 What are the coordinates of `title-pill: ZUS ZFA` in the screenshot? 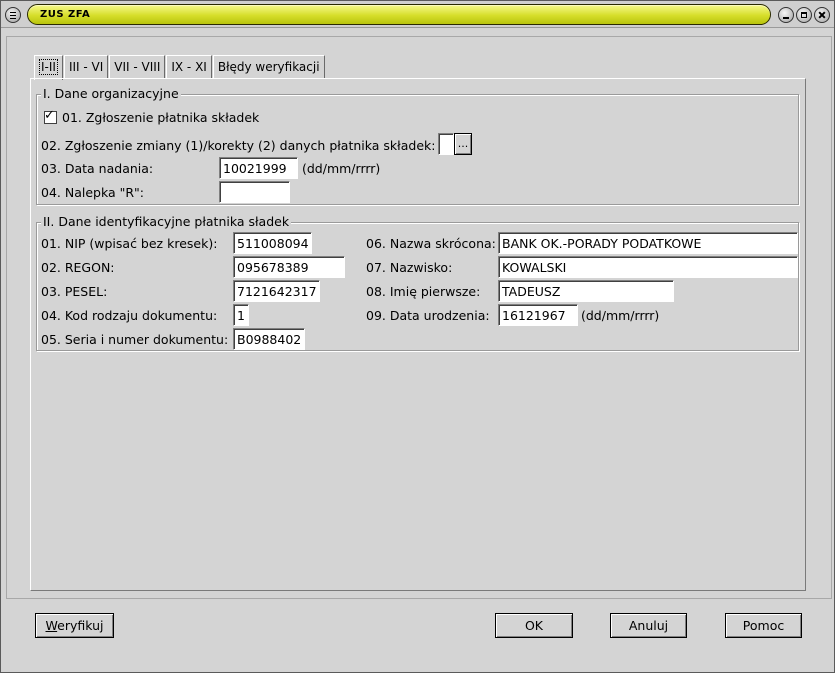 It's located at (399, 14).